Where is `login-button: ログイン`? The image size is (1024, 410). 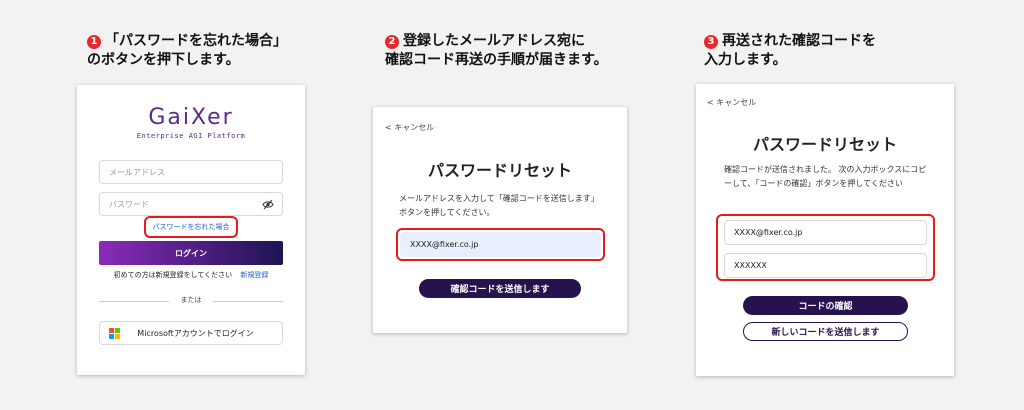
login-button: ログイン is located at coordinates (191, 253).